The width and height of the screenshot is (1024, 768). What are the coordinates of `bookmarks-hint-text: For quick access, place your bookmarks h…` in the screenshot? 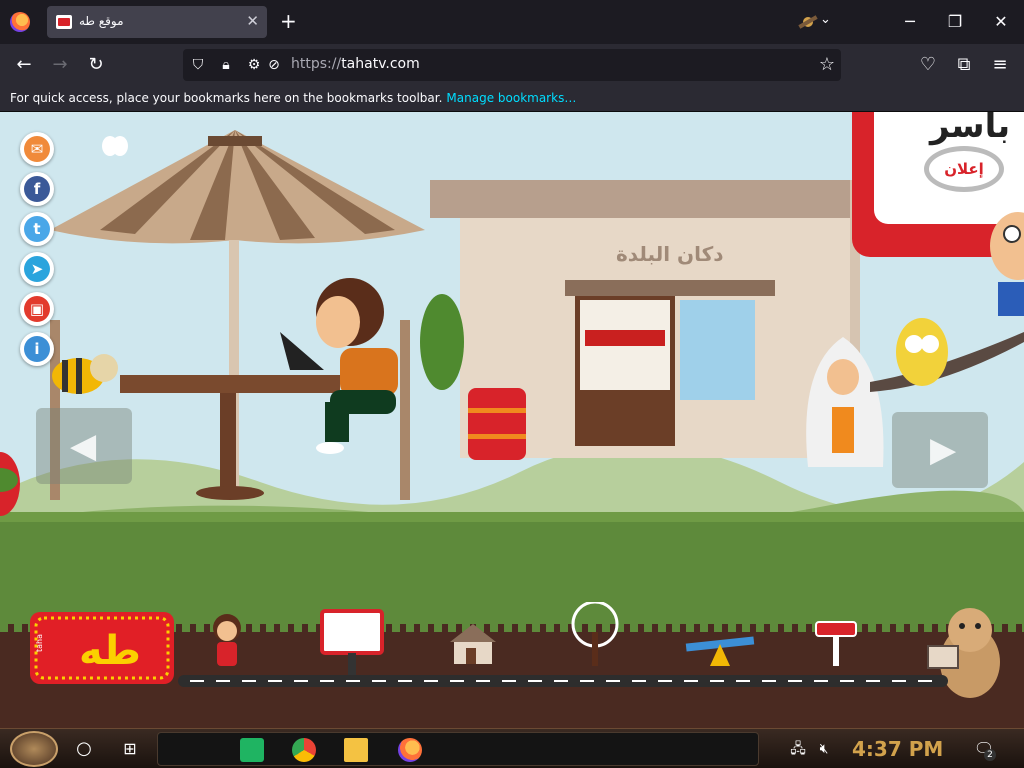 It's located at (226, 98).